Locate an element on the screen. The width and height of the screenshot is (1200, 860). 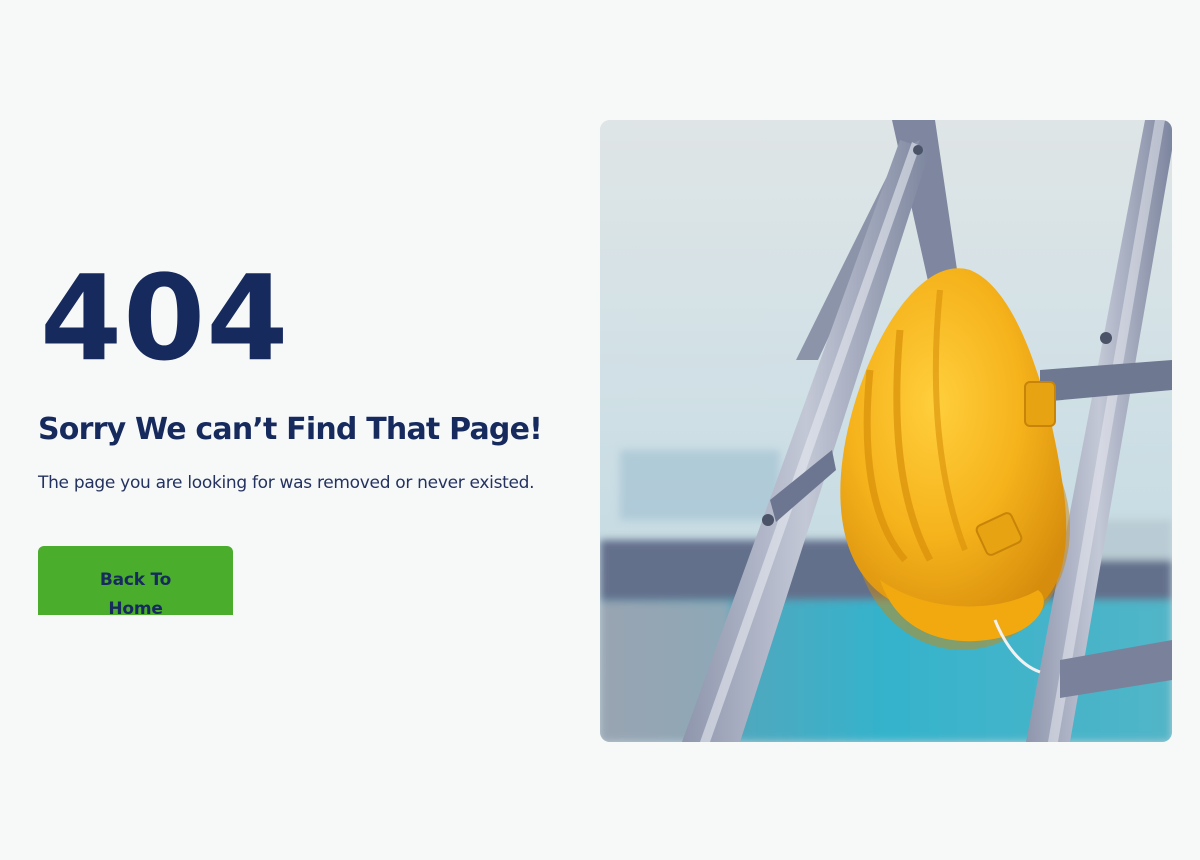
back-to-home-button: Back To Home is located at coordinates (135, 580).